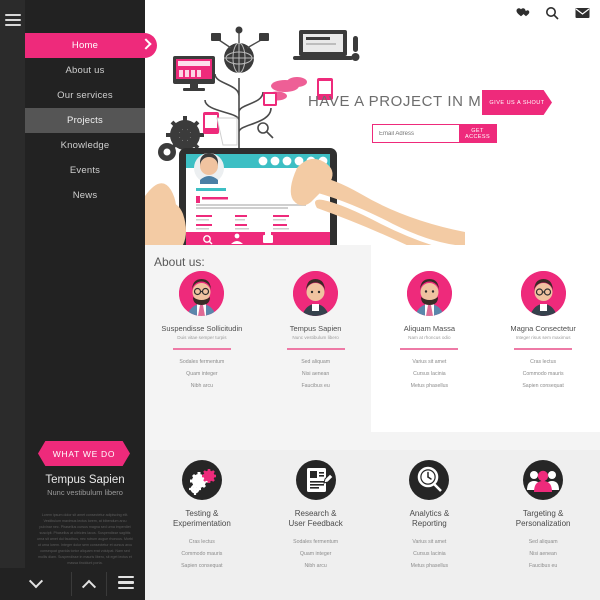 This screenshot has width=600, height=600. I want to click on sidebar-item-label: Our services, so click(85, 95).